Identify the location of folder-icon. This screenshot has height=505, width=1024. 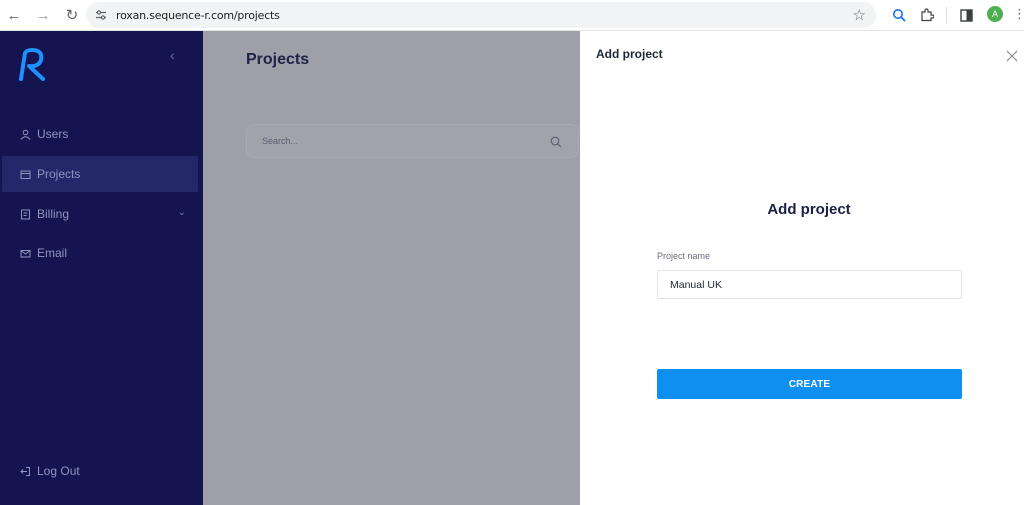
(25, 174).